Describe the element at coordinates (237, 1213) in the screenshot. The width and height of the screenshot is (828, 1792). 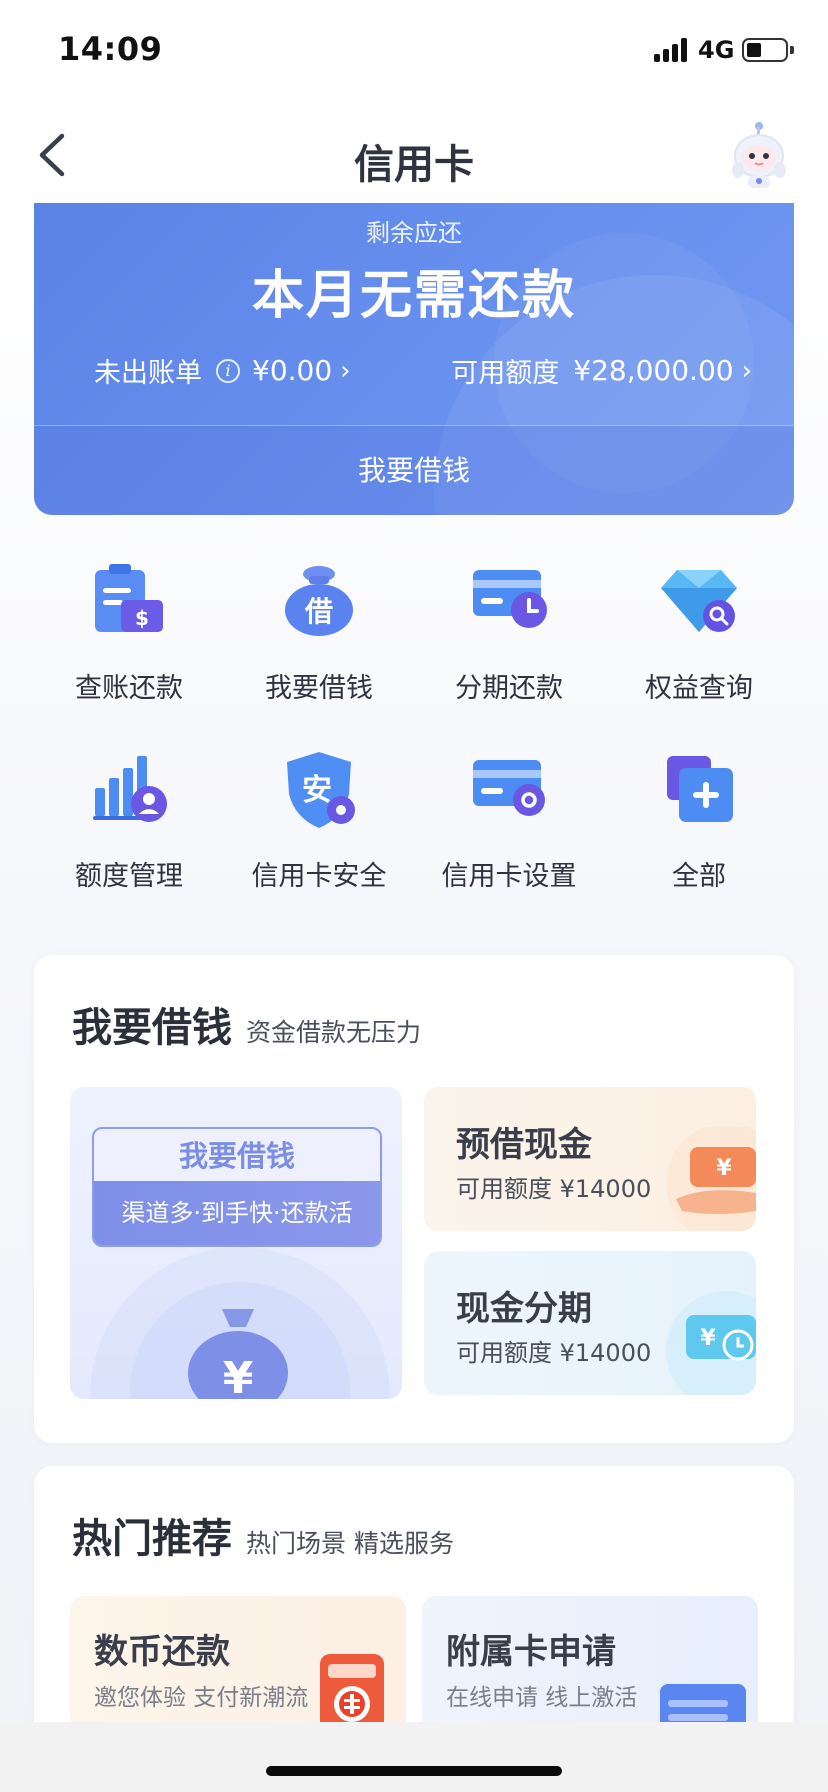
I see `banner-slogan: 渠道多·到手快·还款活` at that location.